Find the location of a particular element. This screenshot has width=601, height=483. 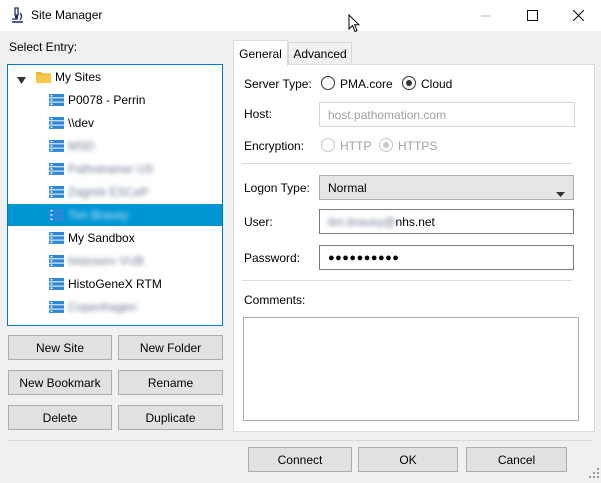

radio-https is located at coordinates (386, 145).